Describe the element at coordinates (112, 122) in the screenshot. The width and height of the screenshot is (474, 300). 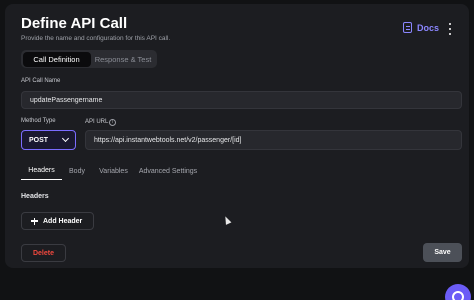
I see `info-icon: i` at that location.